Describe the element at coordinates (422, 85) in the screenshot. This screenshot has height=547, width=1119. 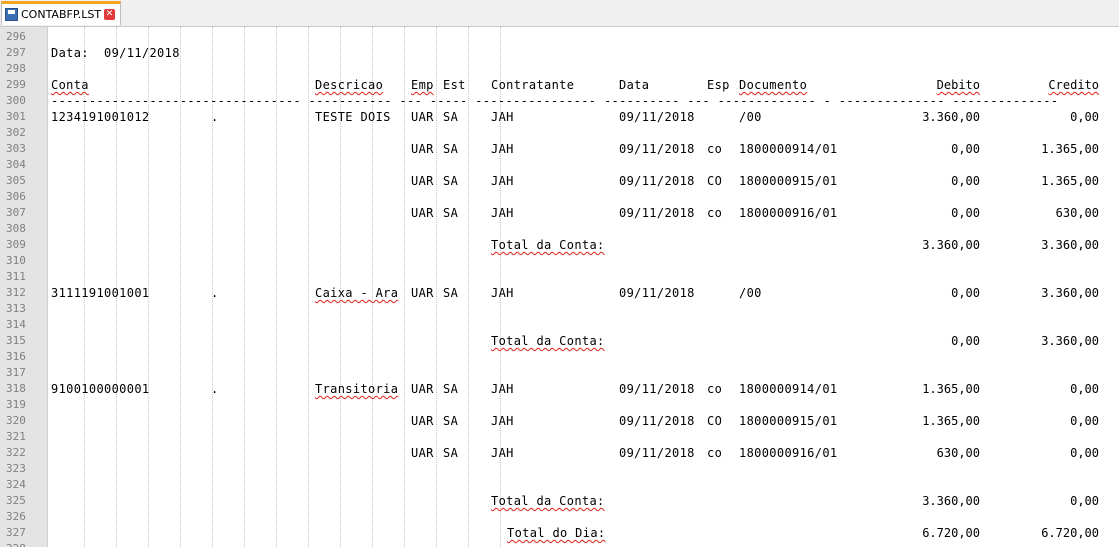
I see `line-text: Emp` at that location.